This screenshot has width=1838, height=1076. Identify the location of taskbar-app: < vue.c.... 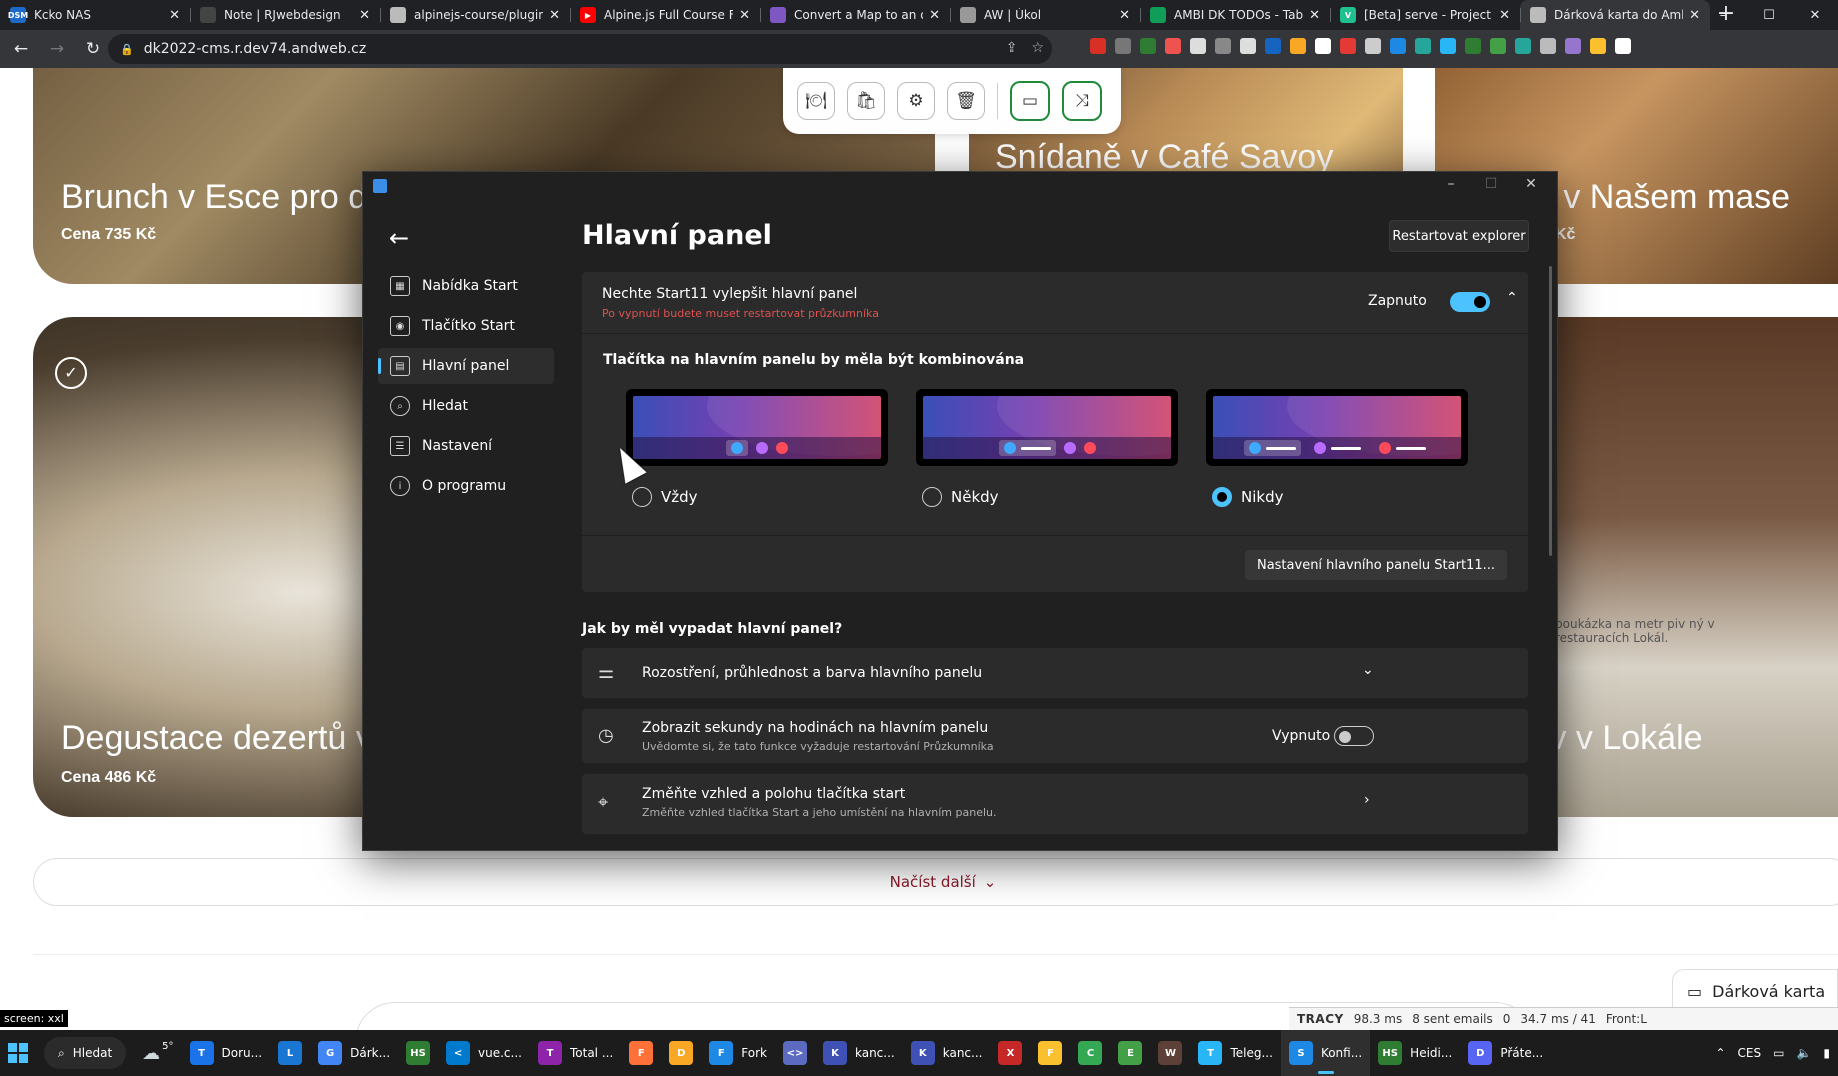
(484, 1053).